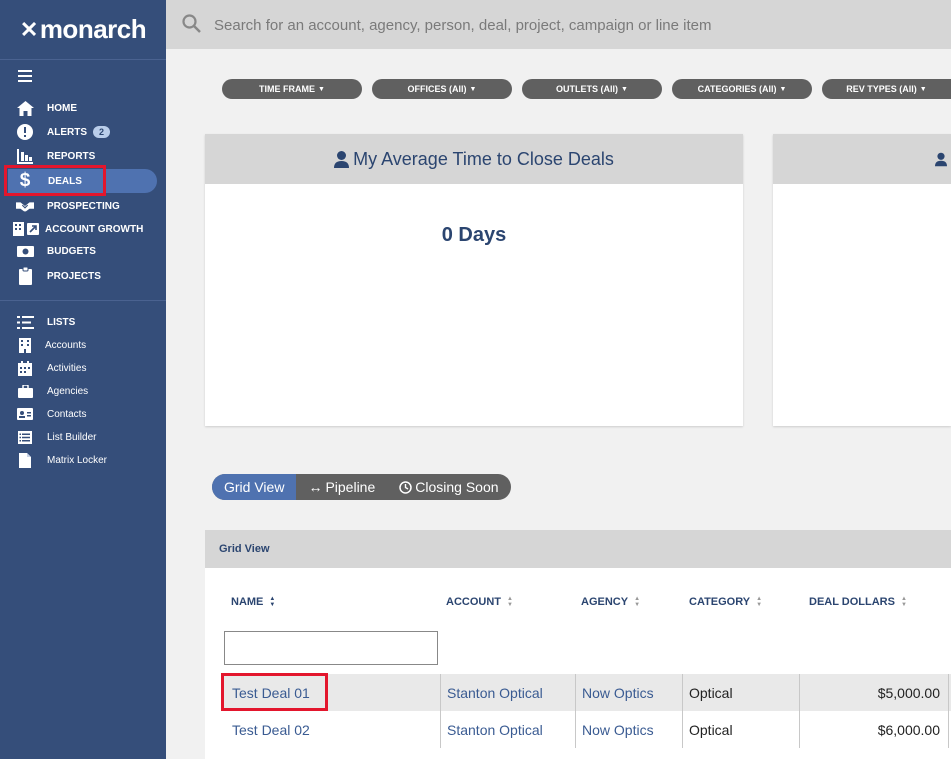 Image resolution: width=951 pixels, height=759 pixels. Describe the element at coordinates (83, 229) in the screenshot. I see `sidebar-item-account-growth: ACCOUNT GROWTH` at that location.